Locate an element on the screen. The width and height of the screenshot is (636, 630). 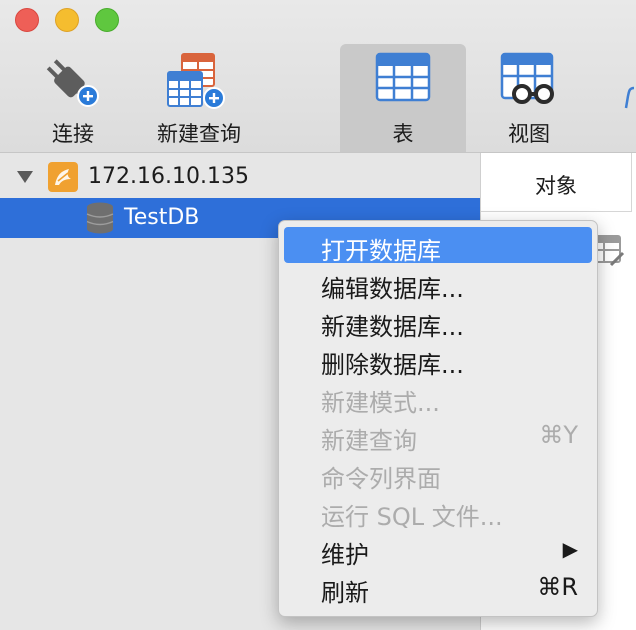
menu-item-open-database: 打开数据库 is located at coordinates (438, 246).